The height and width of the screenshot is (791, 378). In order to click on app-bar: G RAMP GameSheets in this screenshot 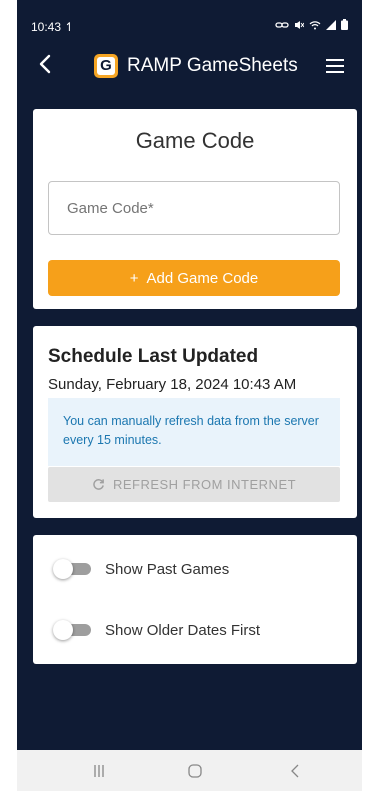, I will do `click(189, 65)`.